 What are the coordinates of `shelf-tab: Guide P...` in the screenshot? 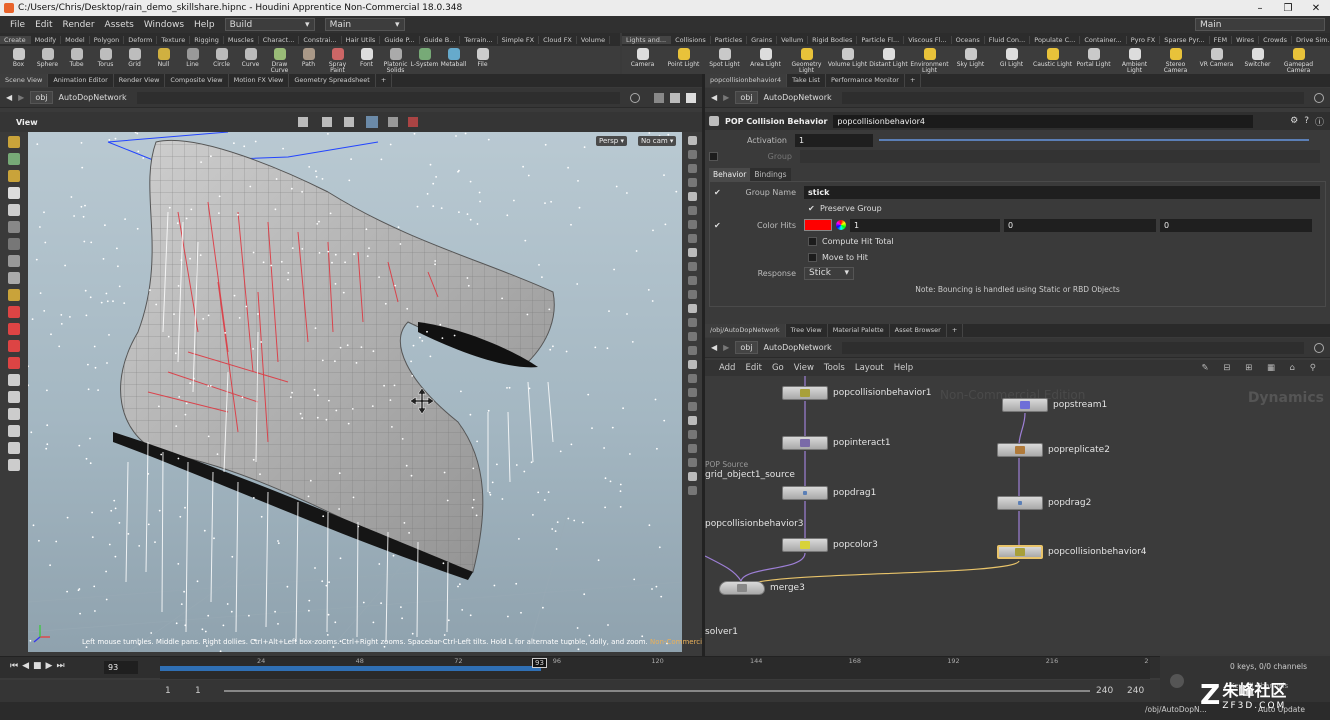 It's located at (400, 39).